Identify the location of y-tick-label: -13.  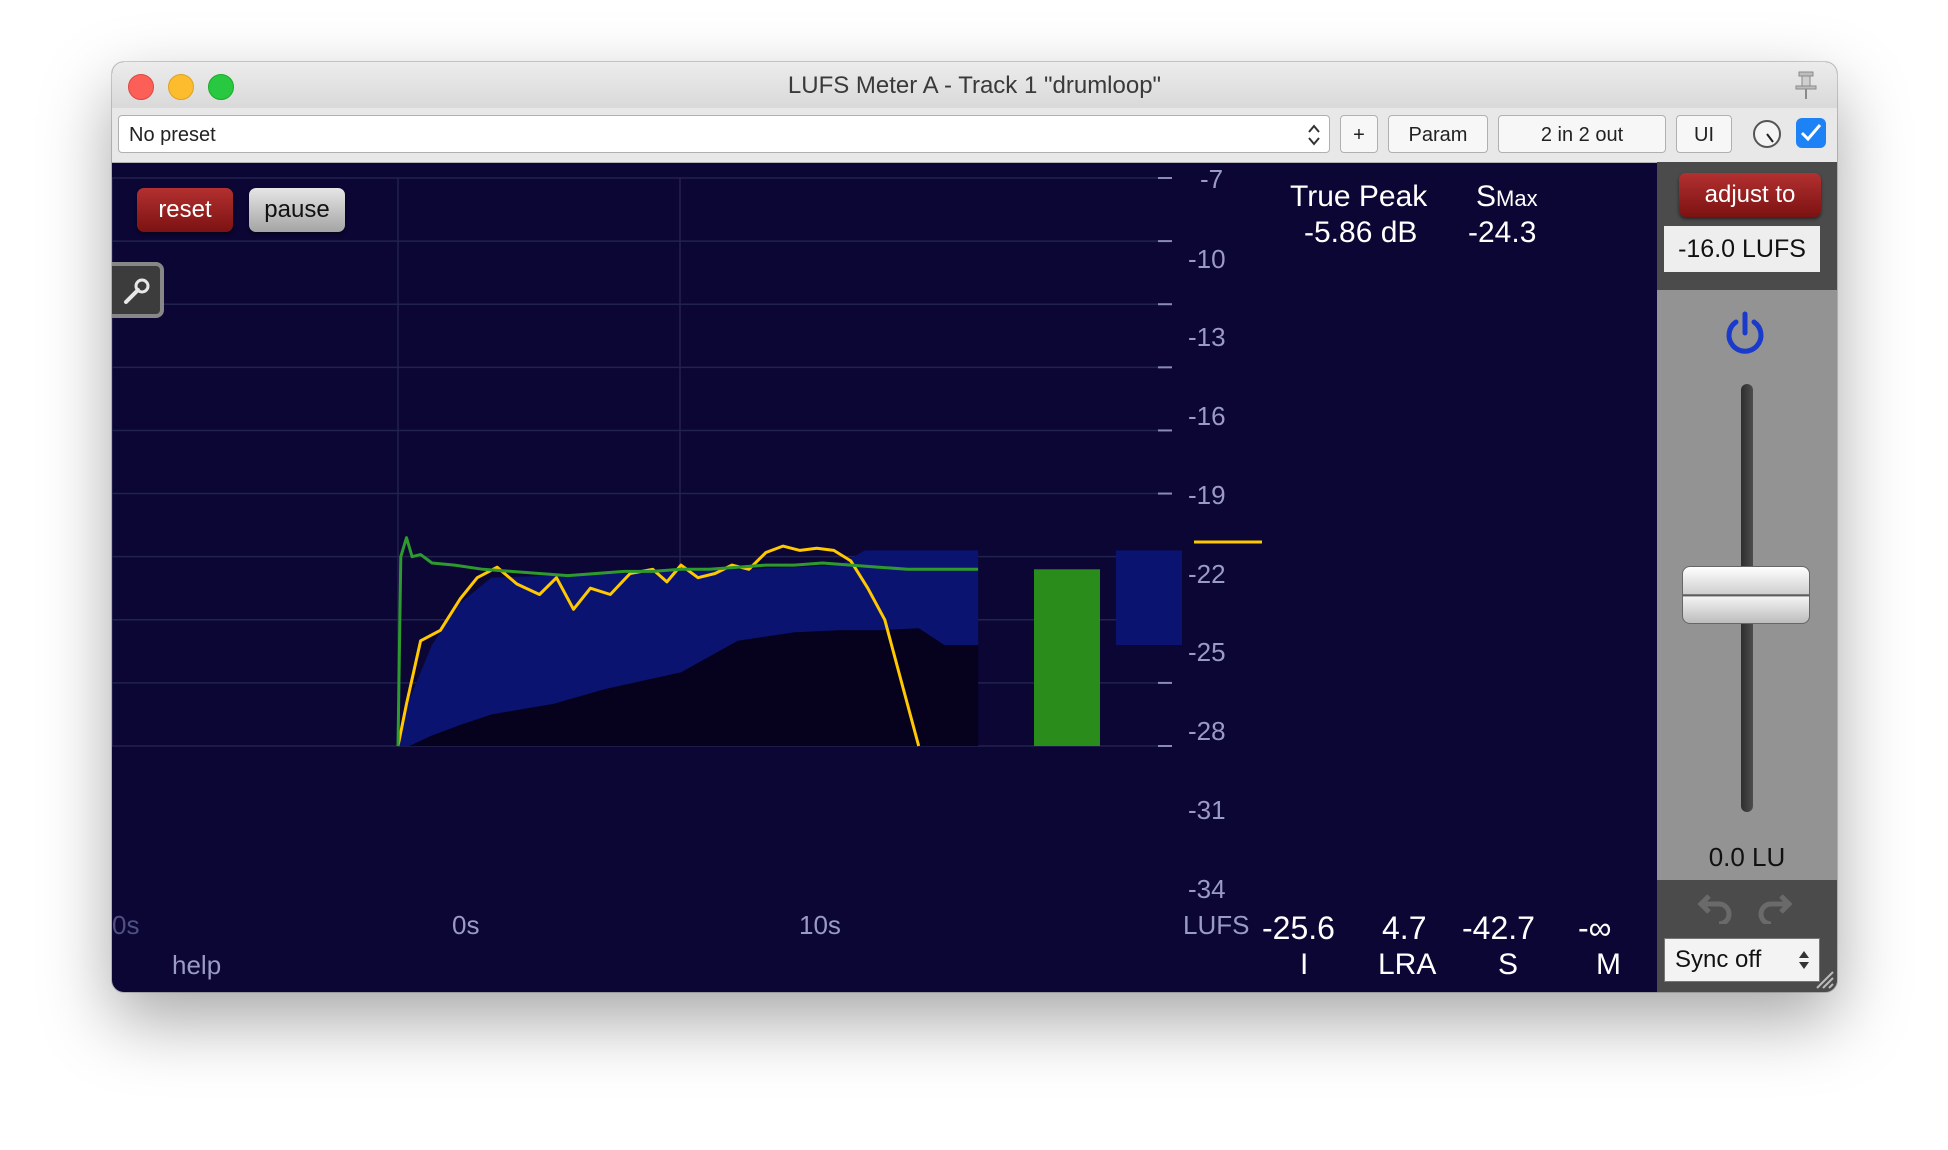
(1207, 337).